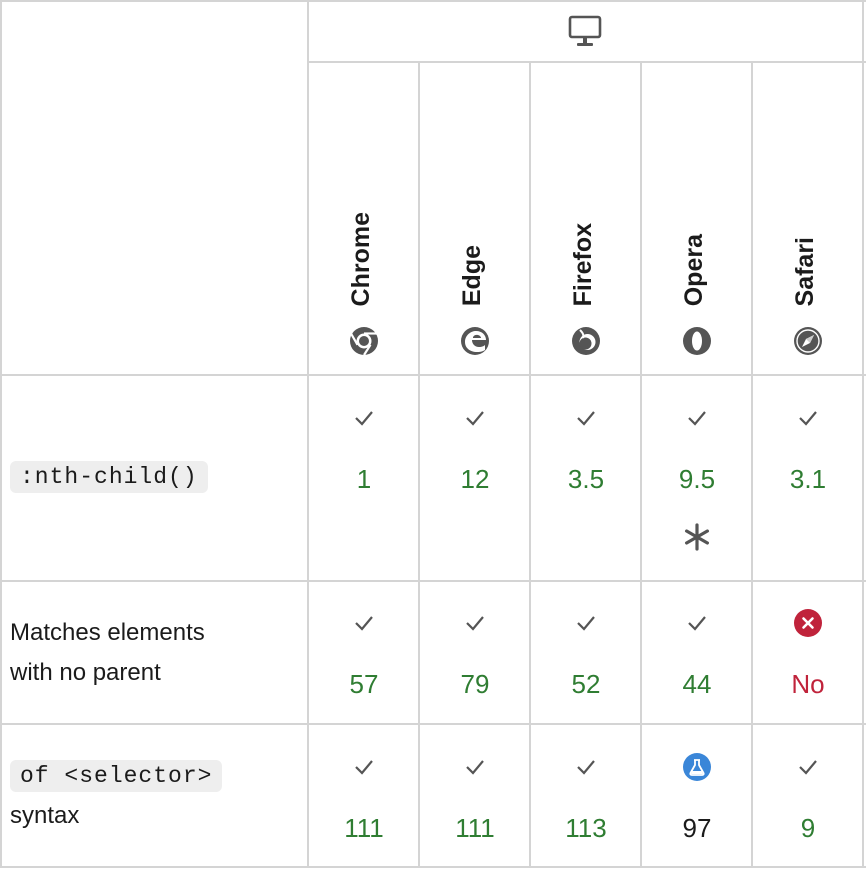 The image size is (866, 872). I want to click on opera-icon, so click(697, 341).